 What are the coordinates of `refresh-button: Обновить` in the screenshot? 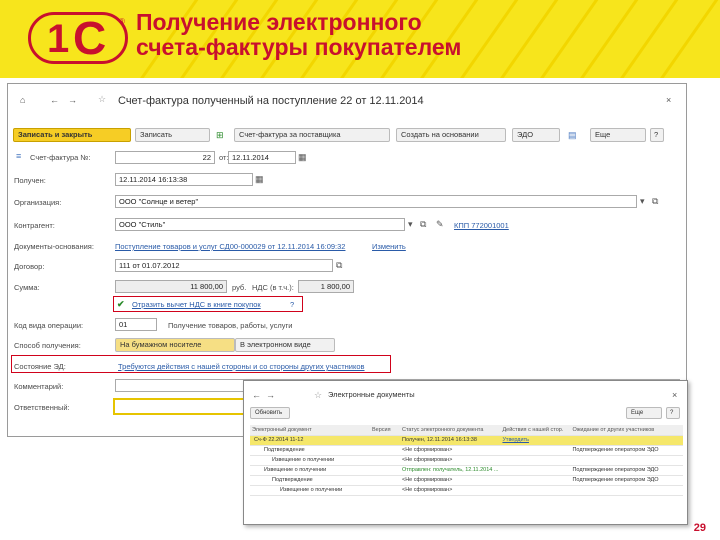 It's located at (270, 413).